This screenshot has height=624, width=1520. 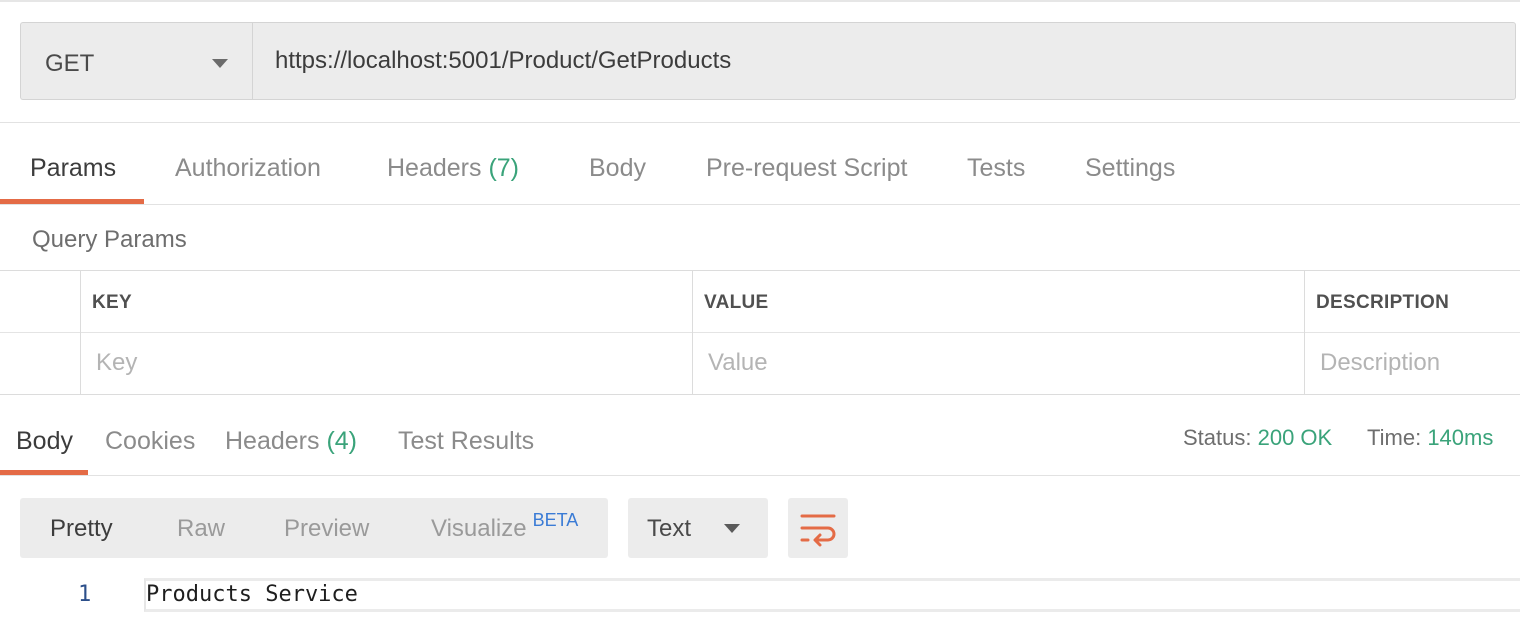 I want to click on tab-tests: Tests, so click(x=996, y=168).